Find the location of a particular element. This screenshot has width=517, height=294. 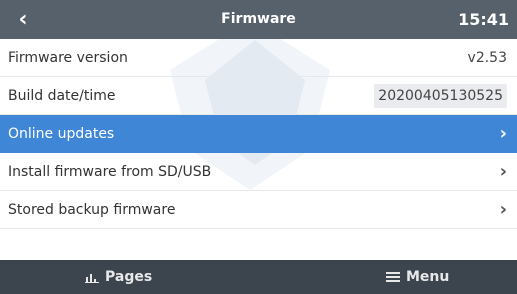

list-item-online-updates: Online updates › is located at coordinates (258, 134).